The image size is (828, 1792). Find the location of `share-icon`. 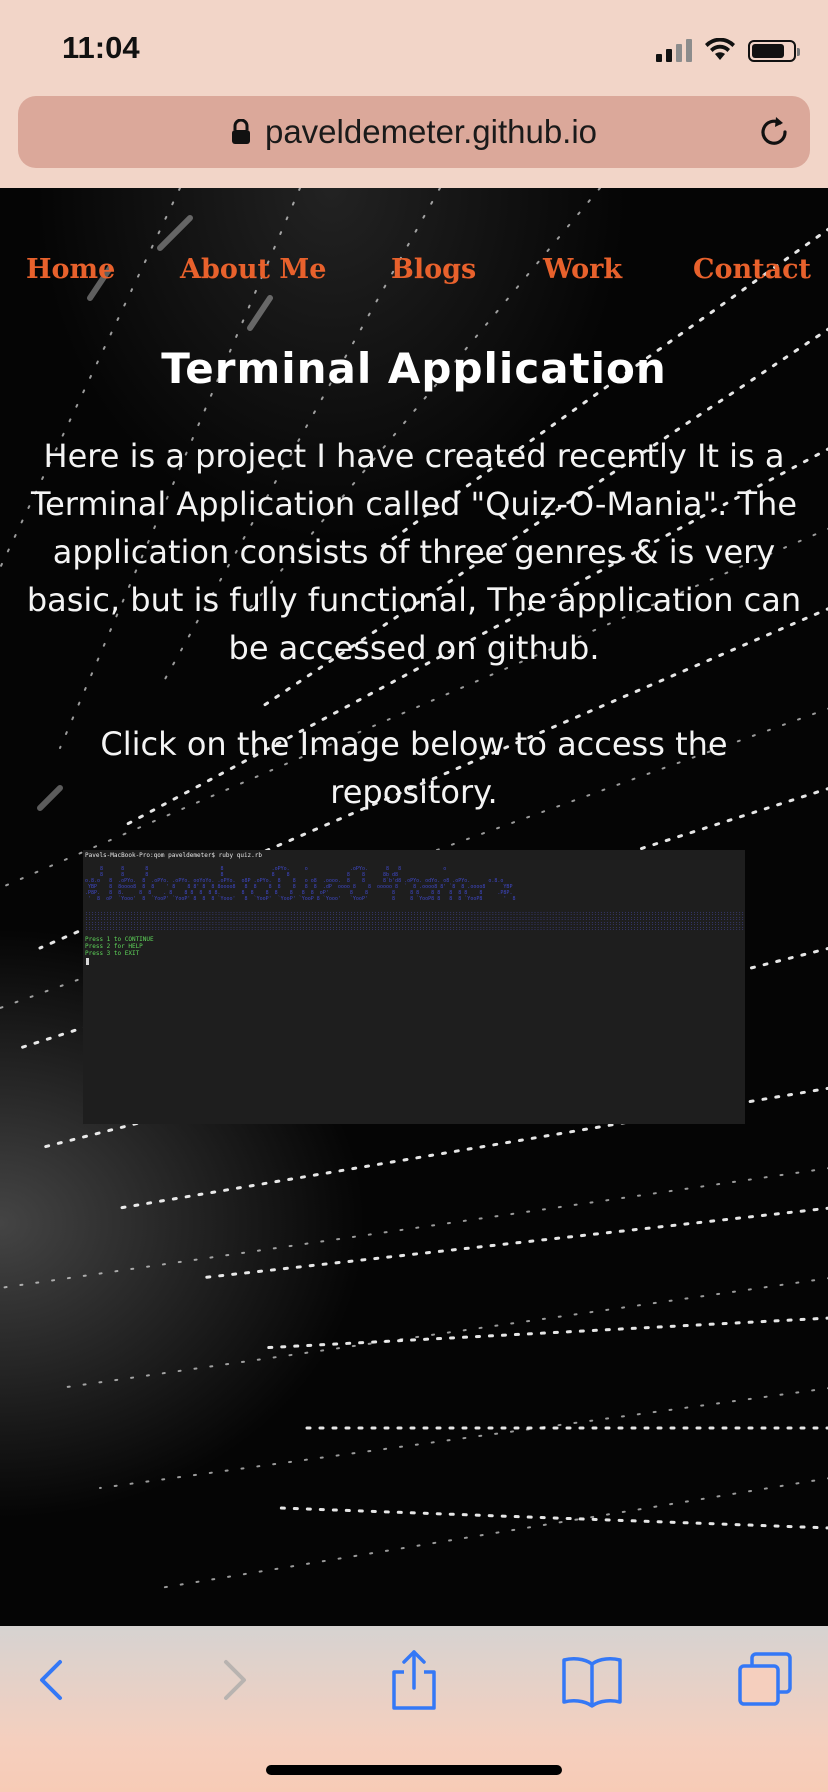

share-icon is located at coordinates (414, 1680).